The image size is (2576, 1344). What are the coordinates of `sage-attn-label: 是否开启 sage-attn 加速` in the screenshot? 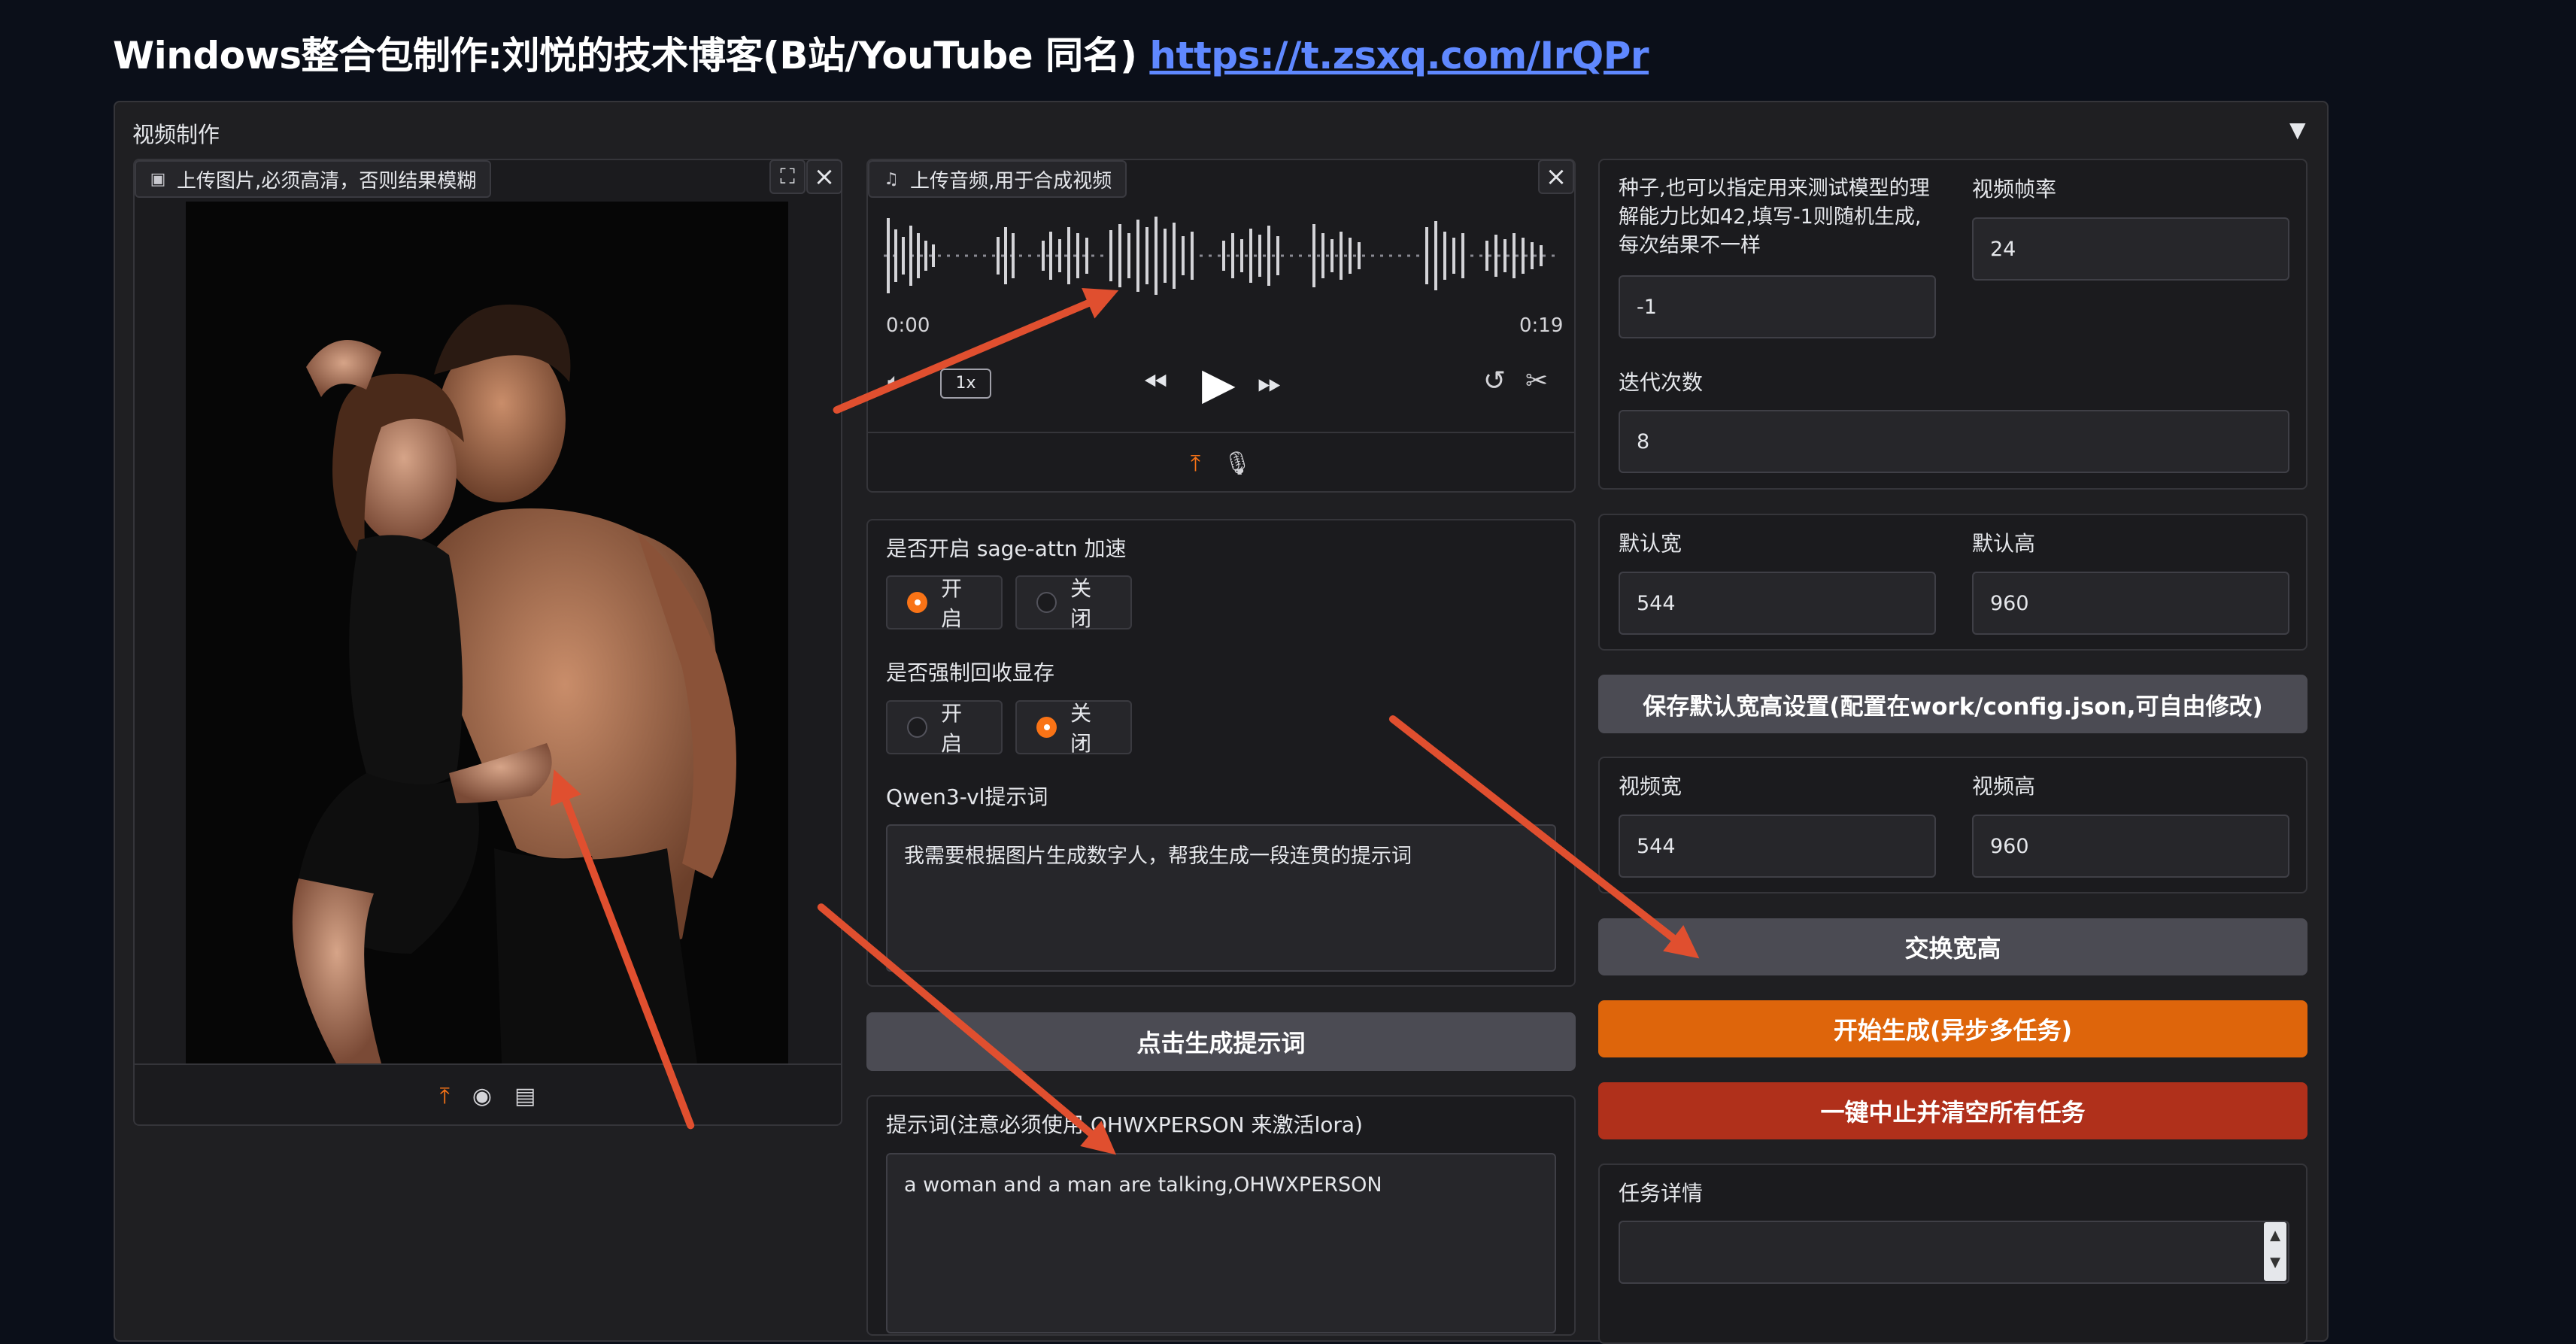 It's located at (1006, 548).